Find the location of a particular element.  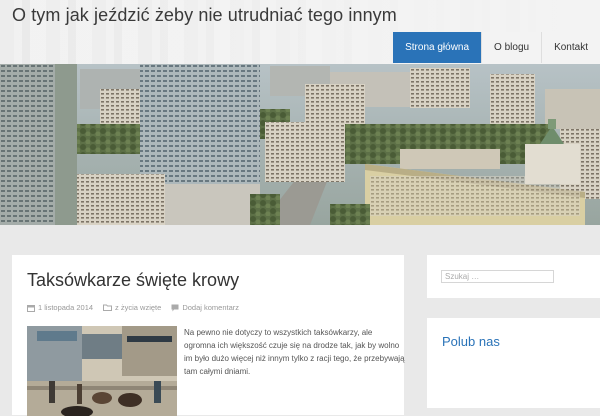

post-category-label: z życia wzięte is located at coordinates (138, 307).